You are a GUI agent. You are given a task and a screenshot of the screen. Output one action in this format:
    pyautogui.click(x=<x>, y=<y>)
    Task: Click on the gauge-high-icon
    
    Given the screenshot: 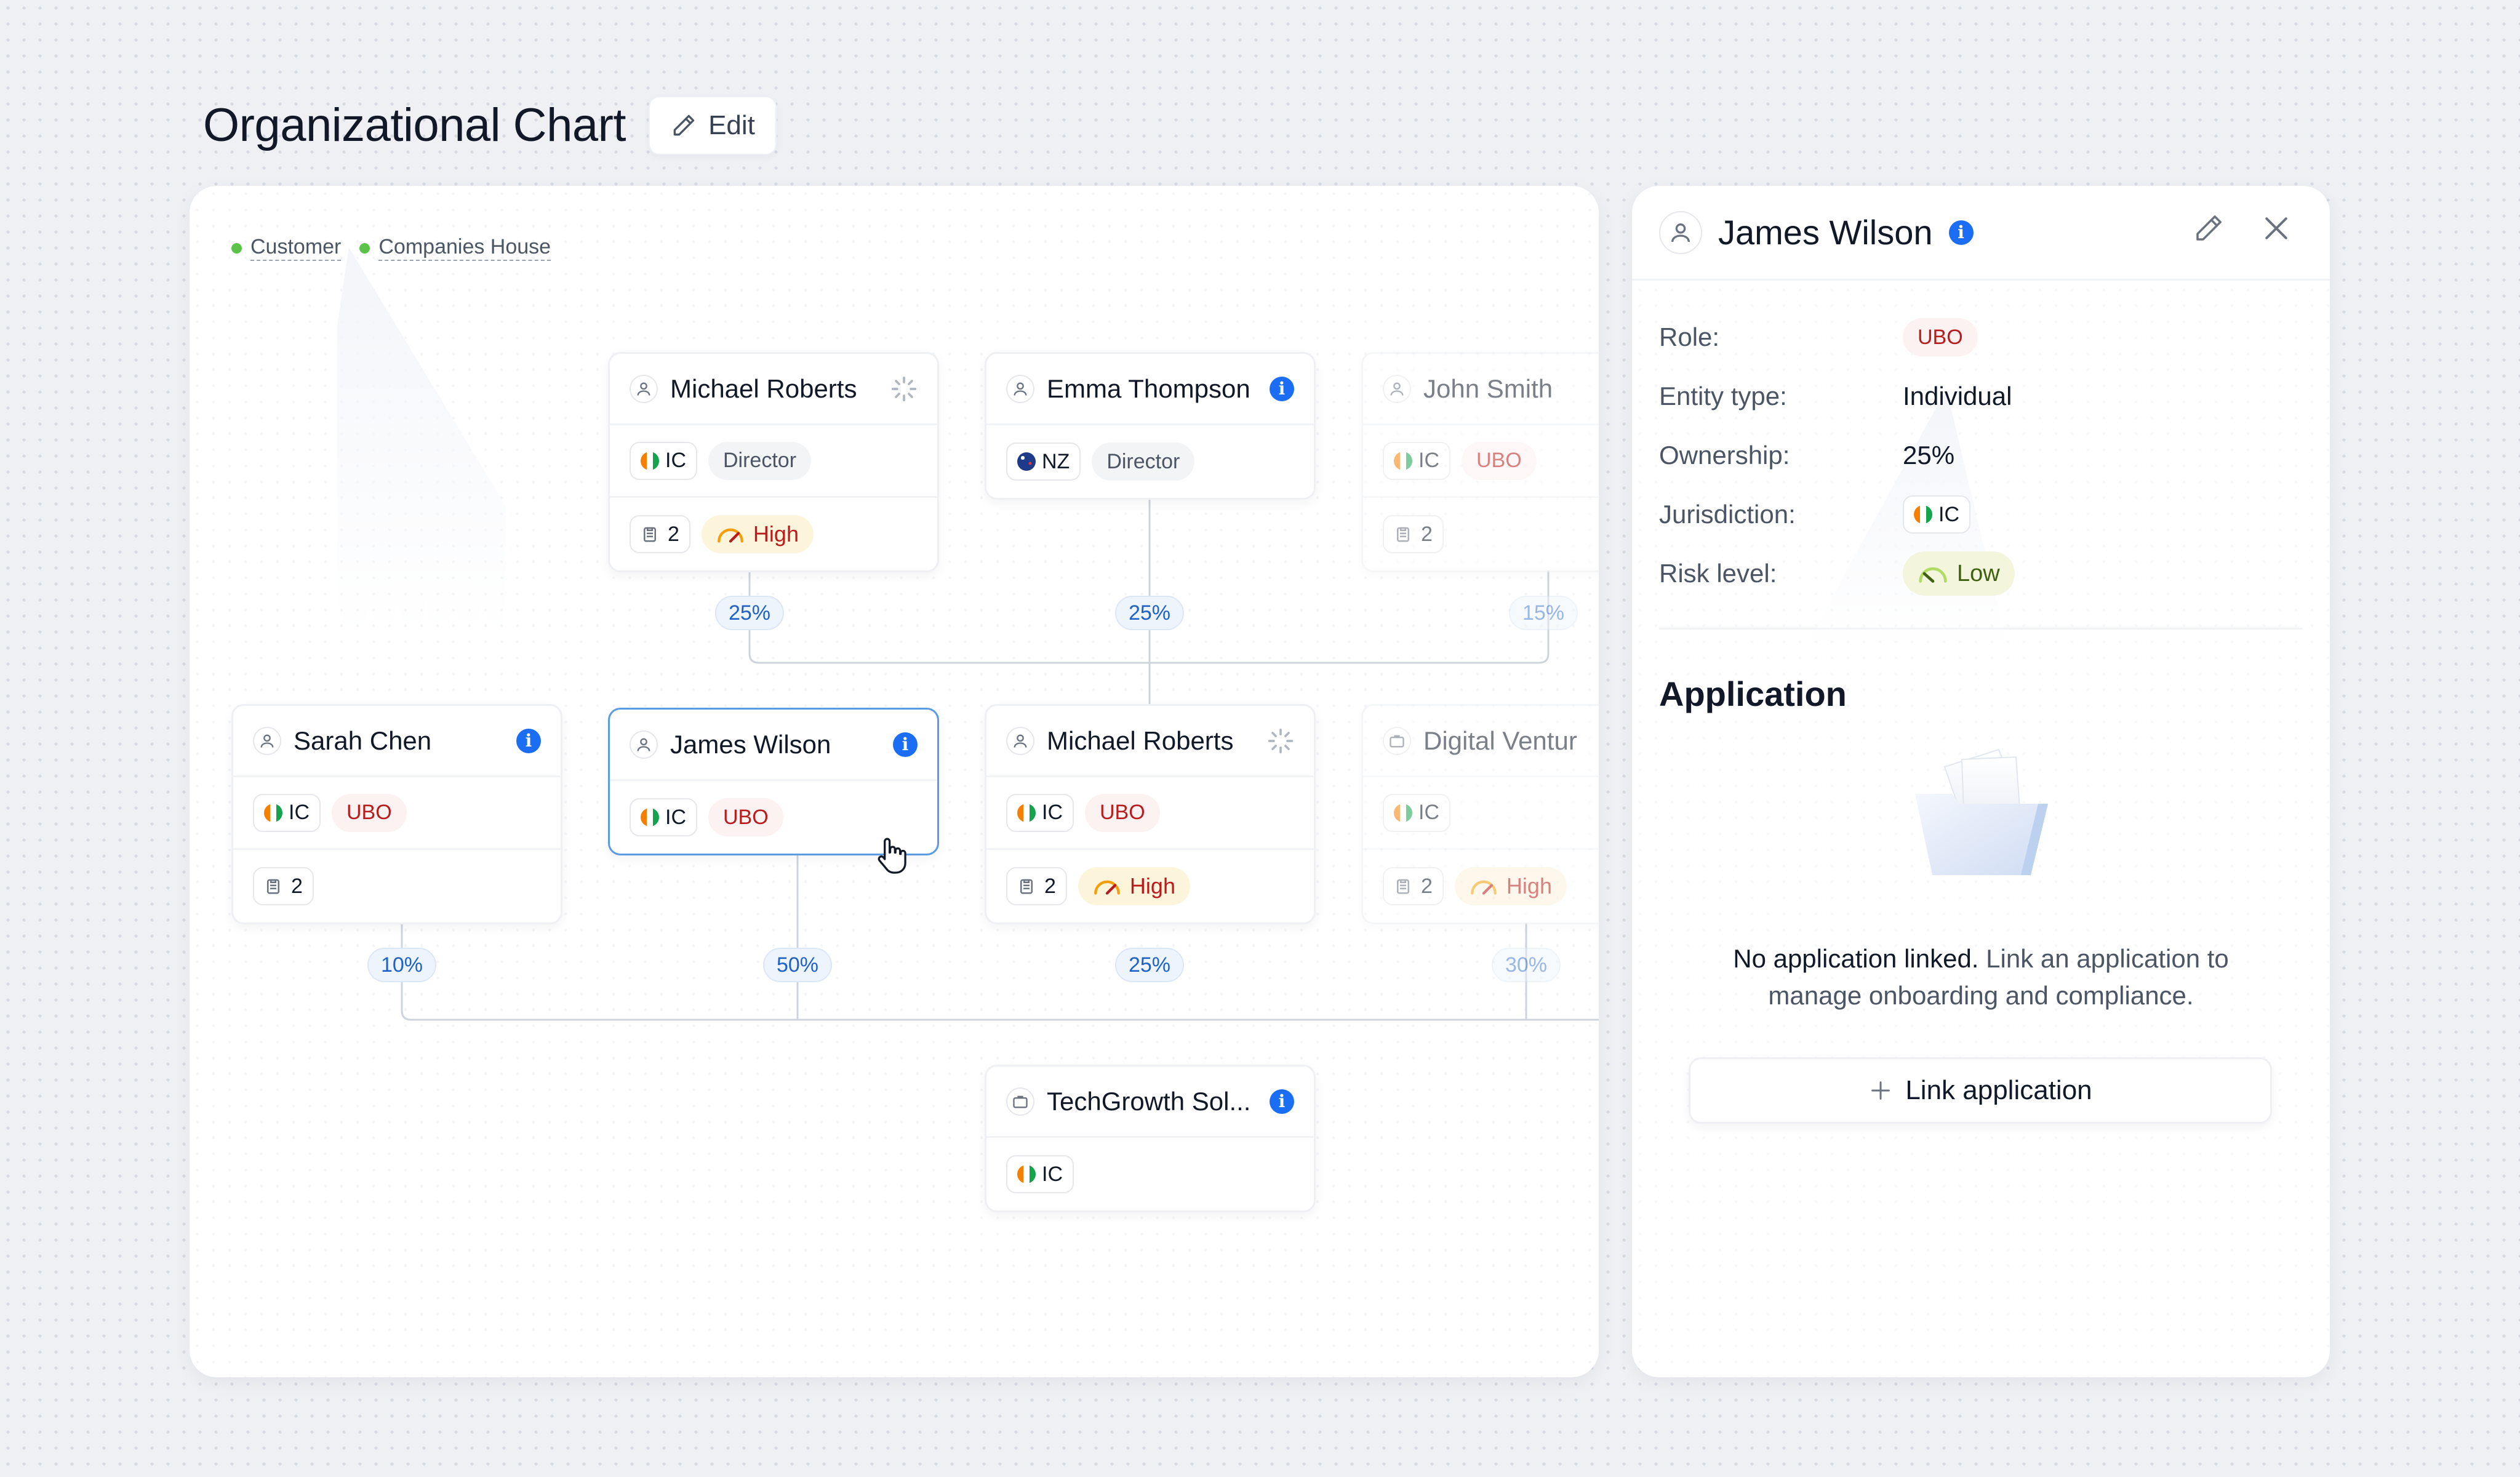 What is the action you would take?
    pyautogui.click(x=1107, y=887)
    